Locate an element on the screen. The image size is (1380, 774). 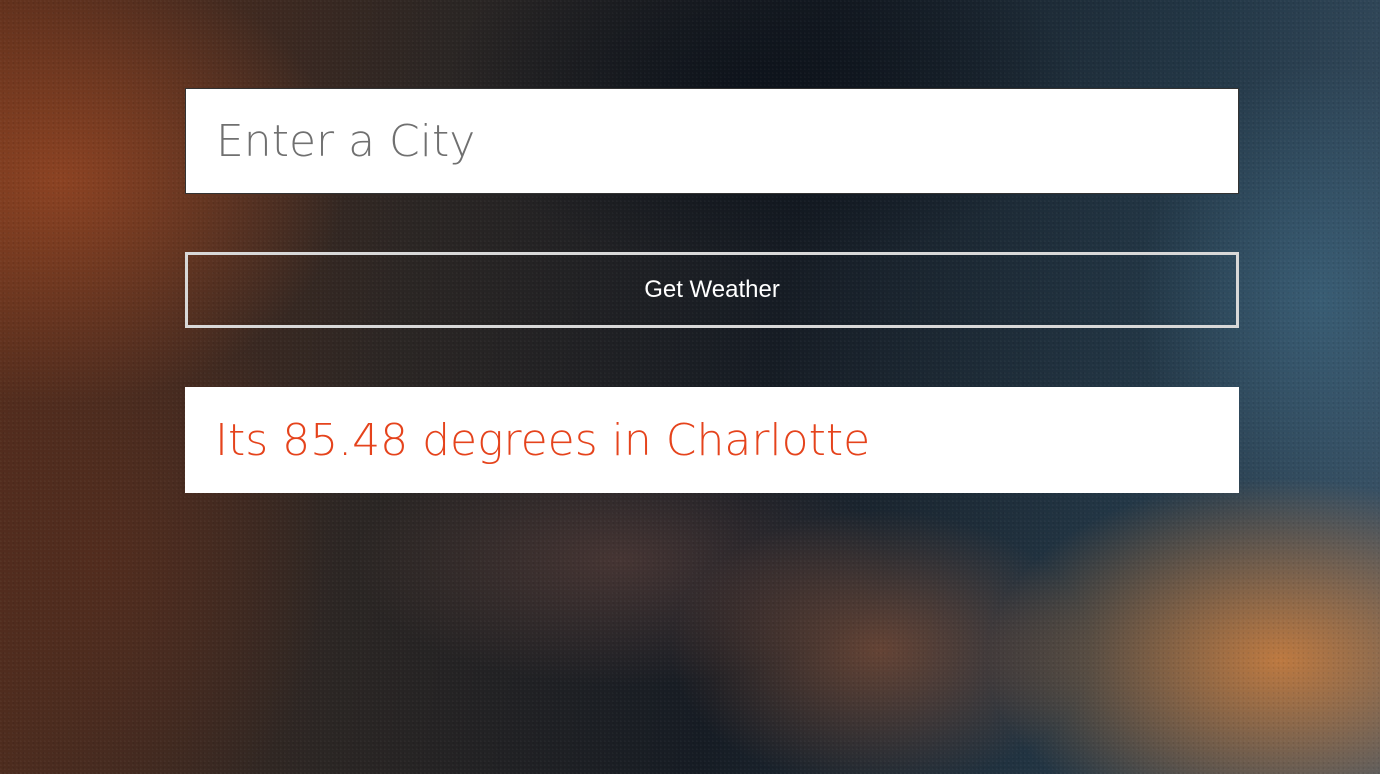
get-weather-button: Get Weather is located at coordinates (712, 290).